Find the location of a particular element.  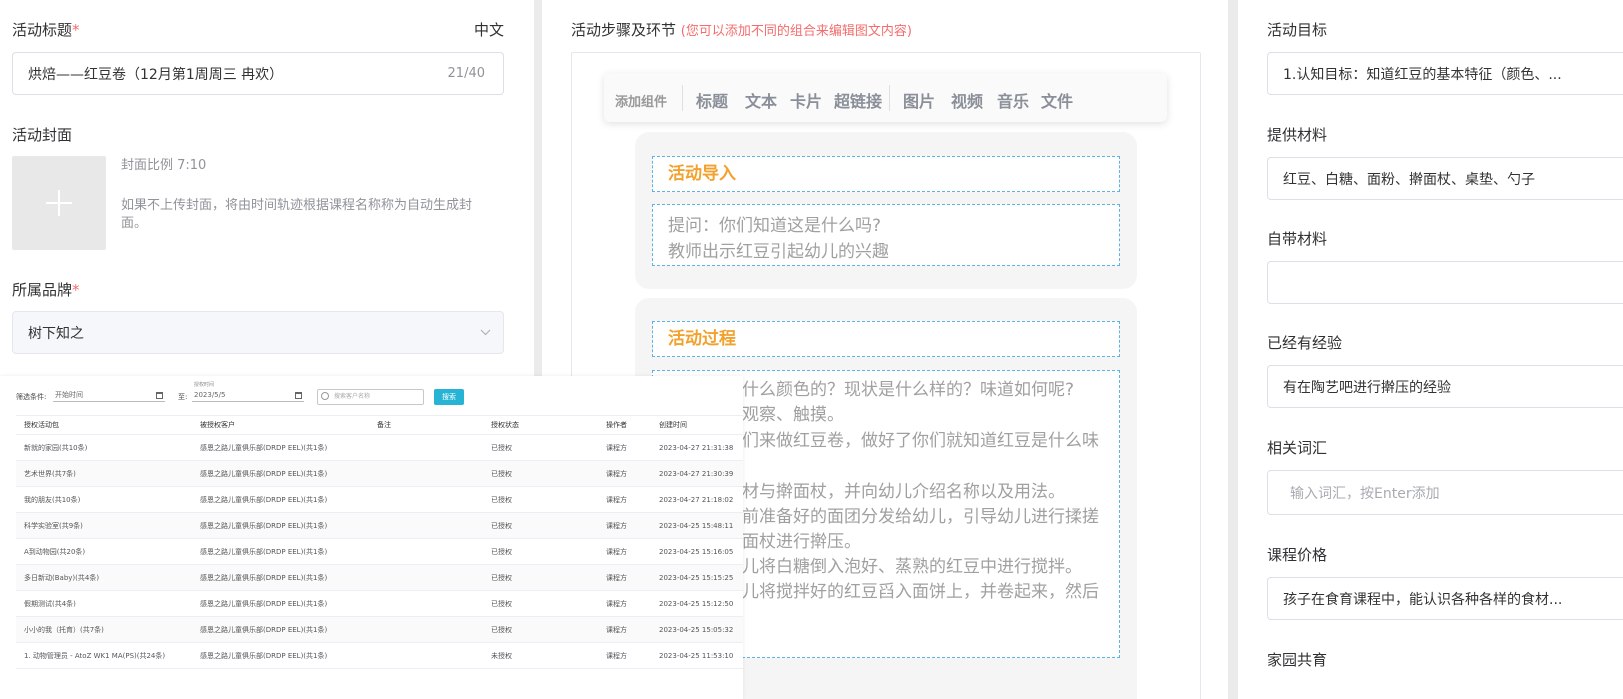

title-char-counter: 21/40 is located at coordinates (466, 73).